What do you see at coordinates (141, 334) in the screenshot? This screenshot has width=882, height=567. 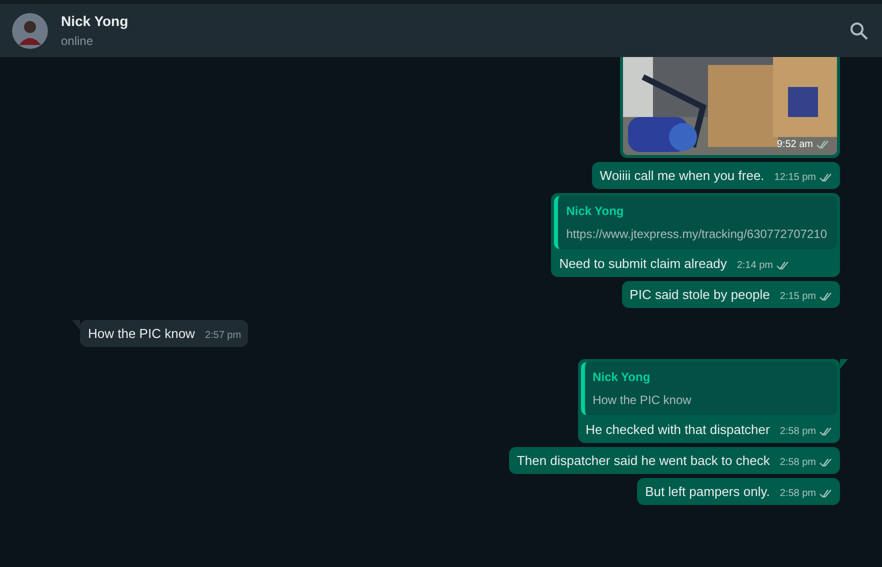 I see `message-text: How the PIC know` at bounding box center [141, 334].